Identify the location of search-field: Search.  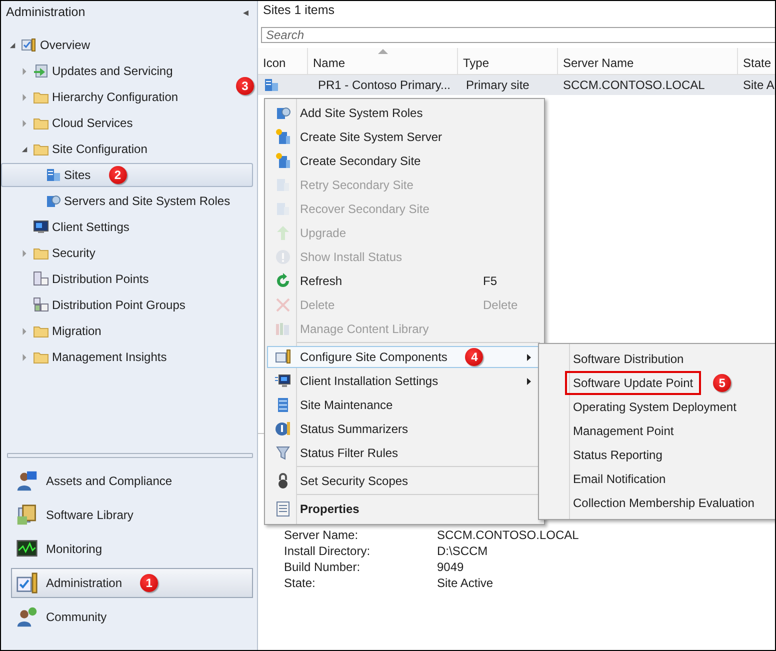
(518, 35).